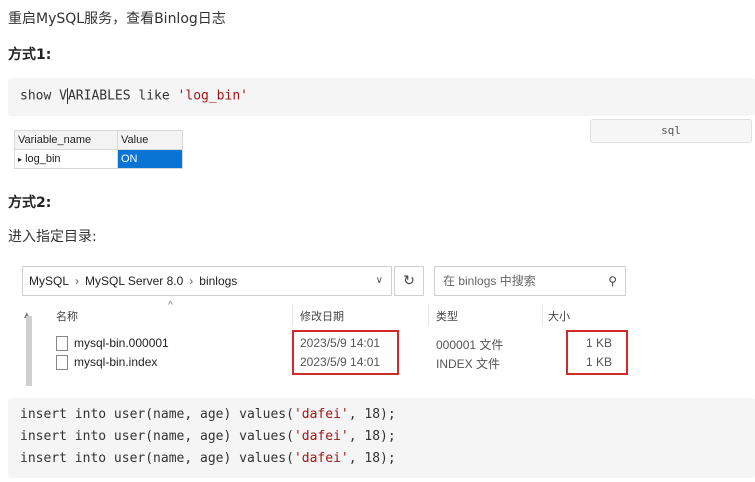  What do you see at coordinates (218, 281) in the screenshot?
I see `breadcrumb-binlogs: binlogs` at bounding box center [218, 281].